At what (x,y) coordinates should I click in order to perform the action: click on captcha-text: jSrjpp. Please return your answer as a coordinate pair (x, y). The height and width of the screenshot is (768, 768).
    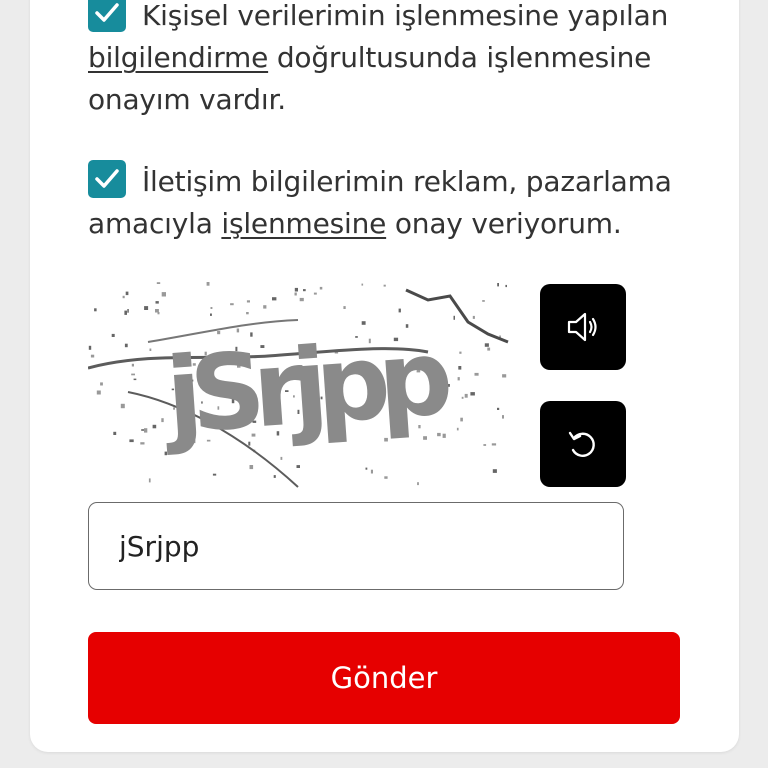
    Looking at the image, I should click on (305, 387).